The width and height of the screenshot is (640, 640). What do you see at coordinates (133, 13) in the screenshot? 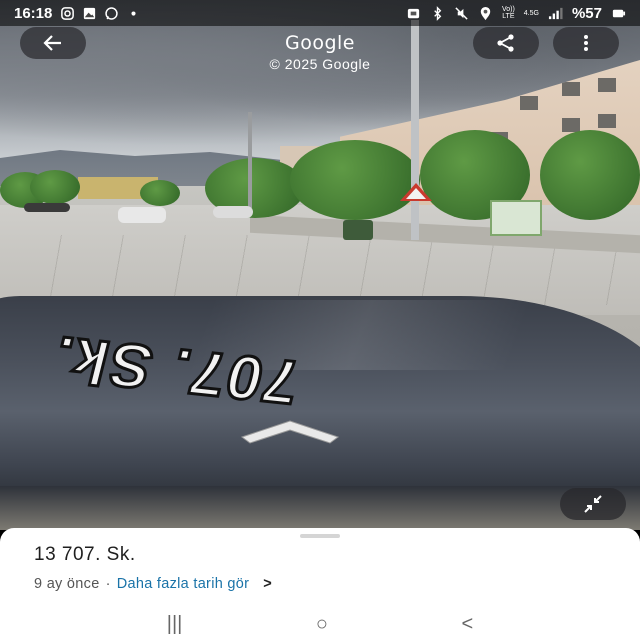
I see `notification-dot-icon` at bounding box center [133, 13].